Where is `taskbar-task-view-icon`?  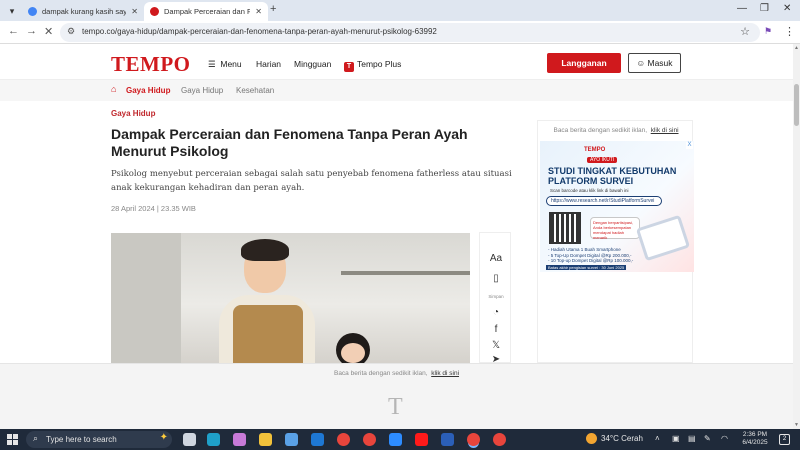
taskbar-task-view-icon is located at coordinates (189, 439).